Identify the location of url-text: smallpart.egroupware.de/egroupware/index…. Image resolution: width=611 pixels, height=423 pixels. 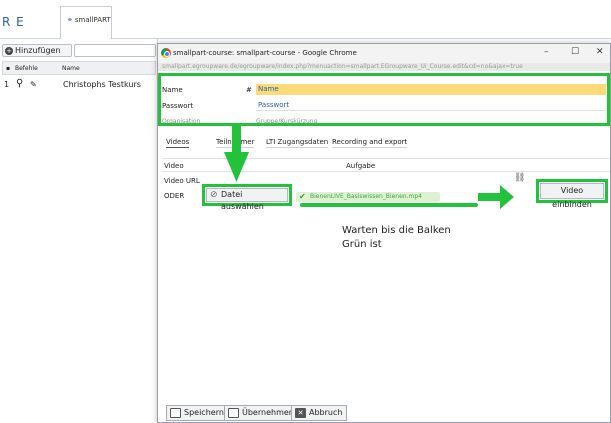
(342, 66).